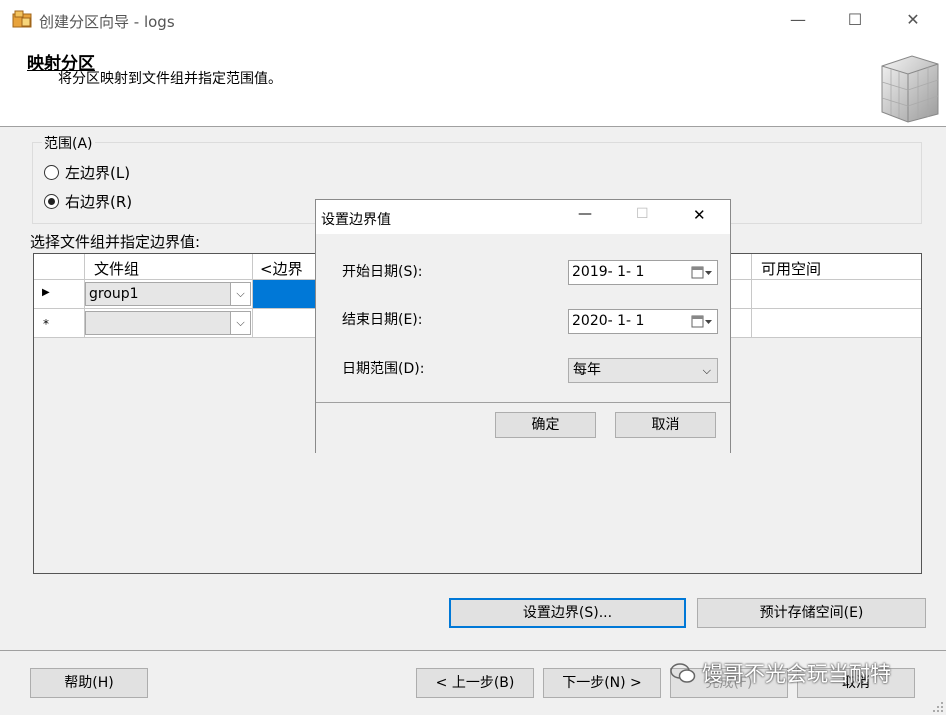 The image size is (946, 715). What do you see at coordinates (116, 268) in the screenshot?
I see `column-header-filegroup: 文件组` at bounding box center [116, 268].